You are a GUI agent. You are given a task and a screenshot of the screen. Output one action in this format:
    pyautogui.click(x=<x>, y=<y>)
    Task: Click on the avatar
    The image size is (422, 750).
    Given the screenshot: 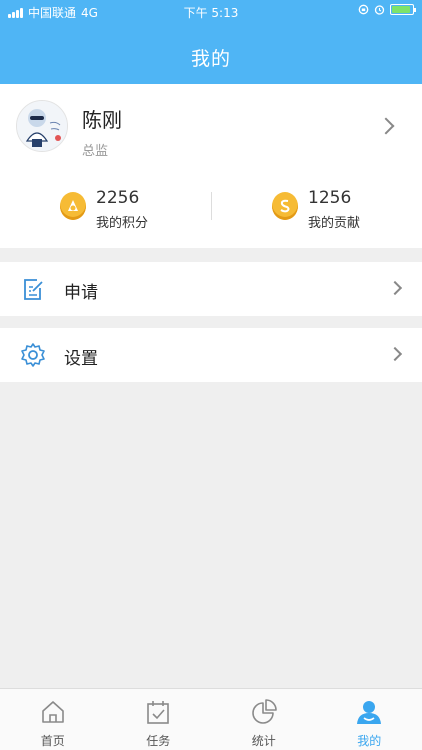 What is the action you would take?
    pyautogui.click(x=42, y=126)
    